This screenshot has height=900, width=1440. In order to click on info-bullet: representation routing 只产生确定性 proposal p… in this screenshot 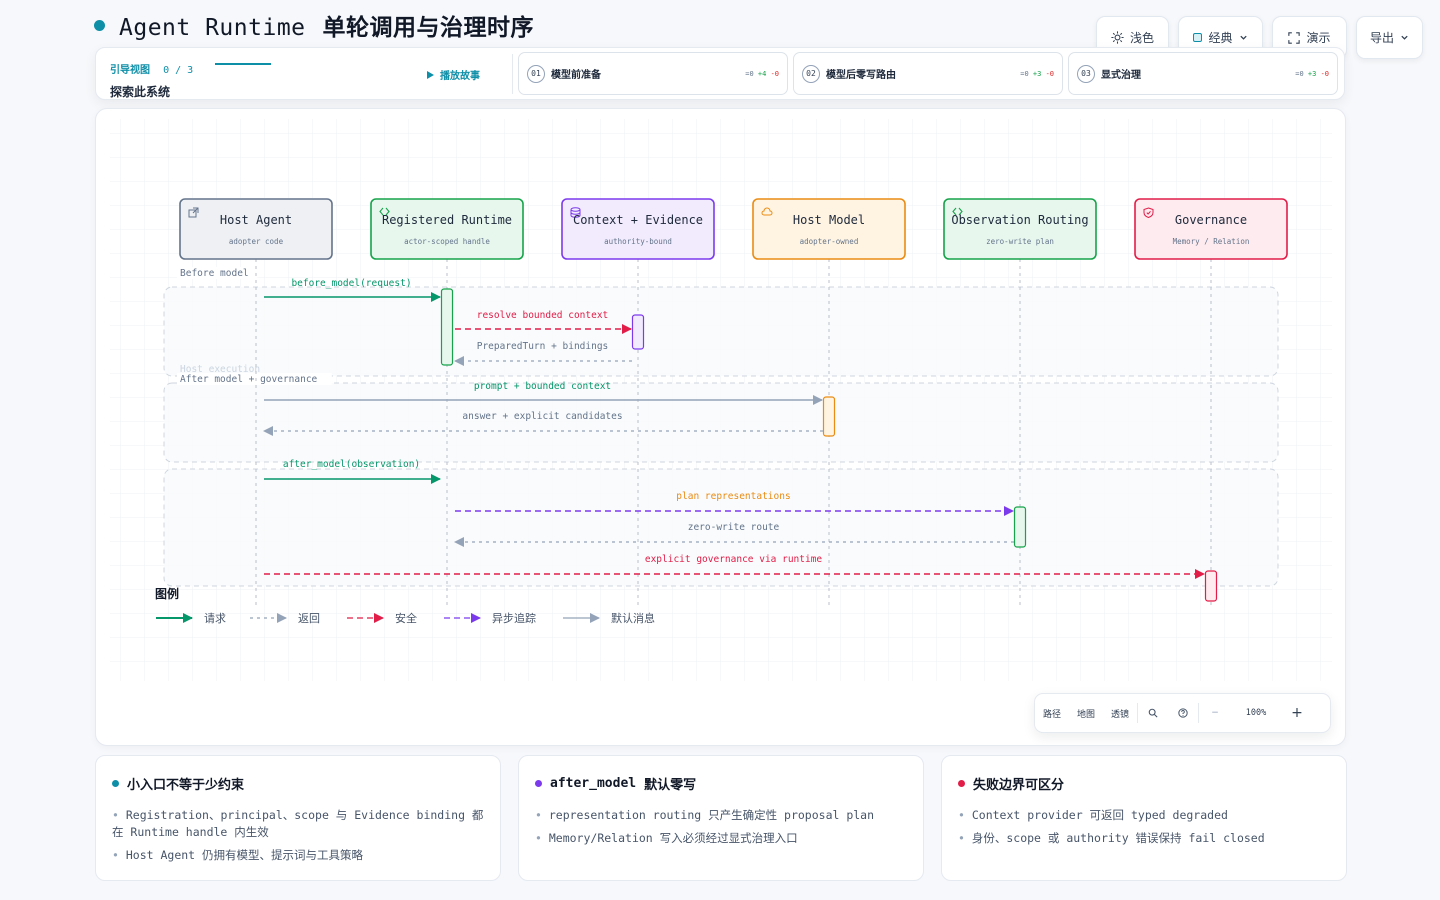, I will do `click(721, 815)`.